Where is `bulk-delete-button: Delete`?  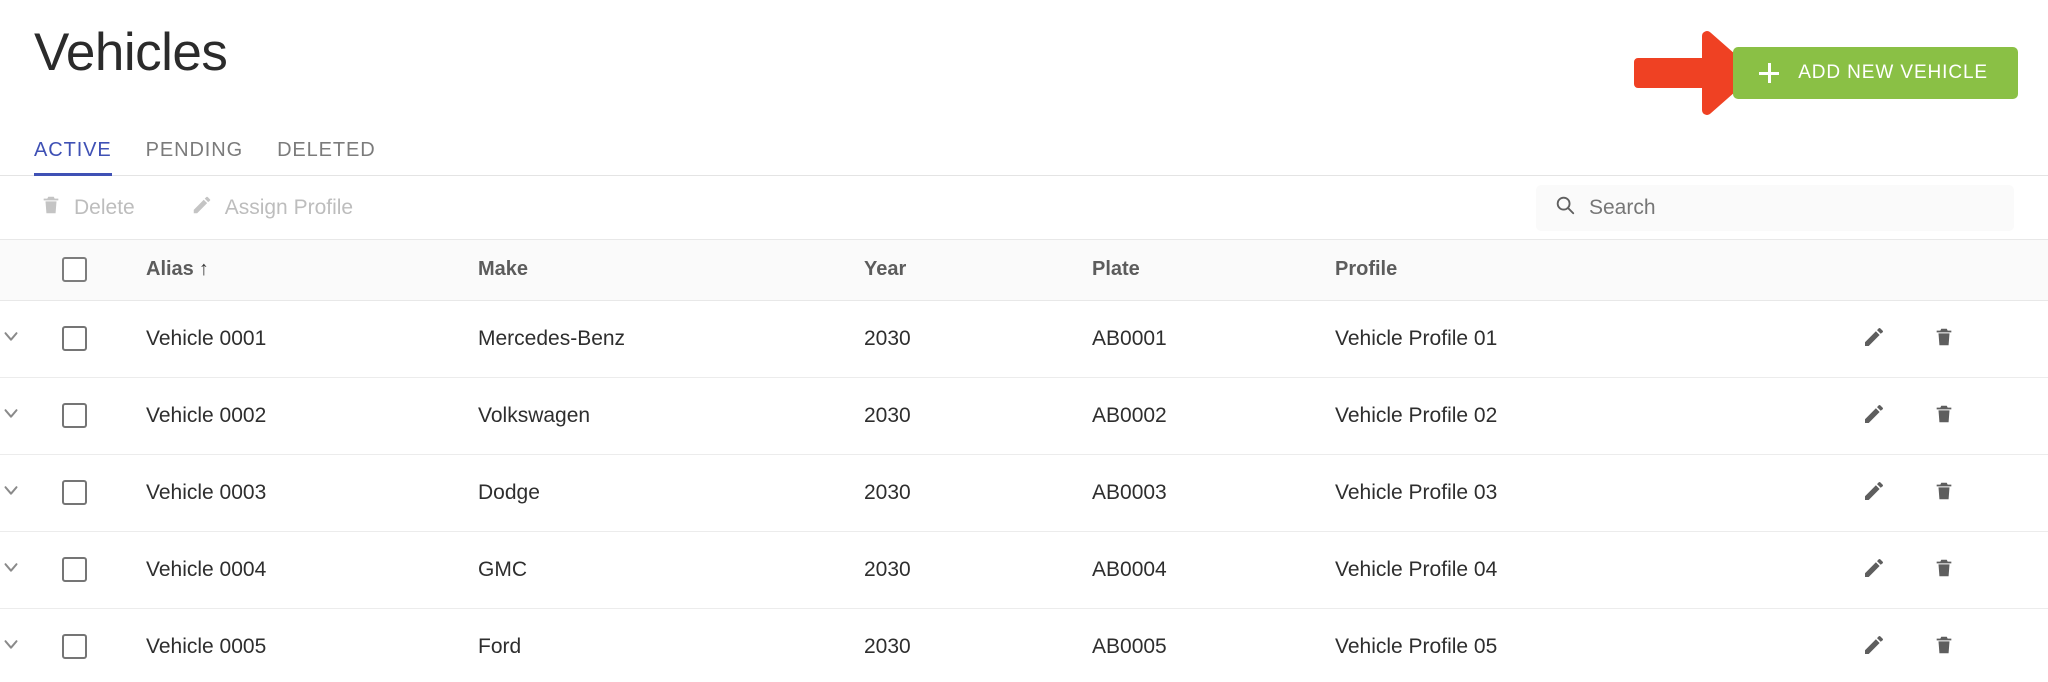
bulk-delete-button: Delete is located at coordinates (87, 208).